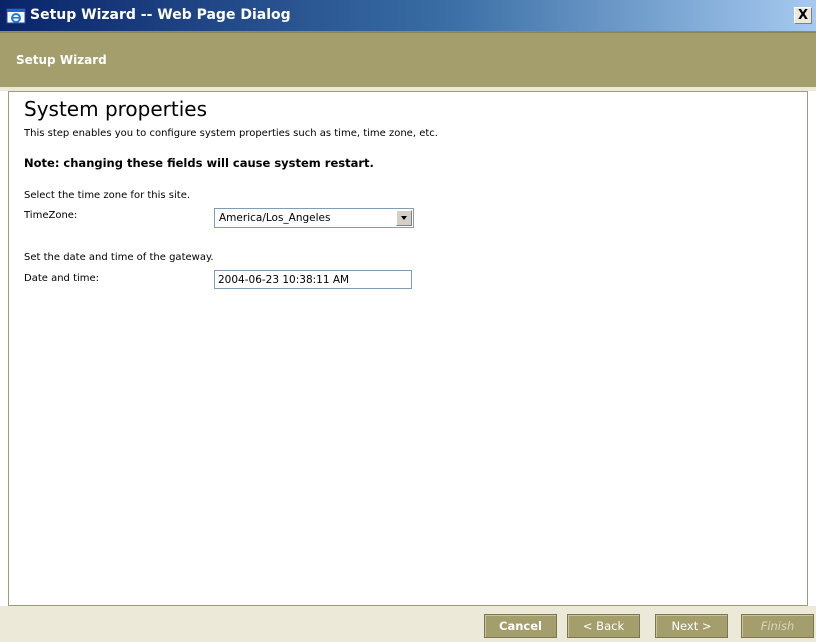  Describe the element at coordinates (51, 215) in the screenshot. I see `timezone-field-label: TimeZone:` at that location.